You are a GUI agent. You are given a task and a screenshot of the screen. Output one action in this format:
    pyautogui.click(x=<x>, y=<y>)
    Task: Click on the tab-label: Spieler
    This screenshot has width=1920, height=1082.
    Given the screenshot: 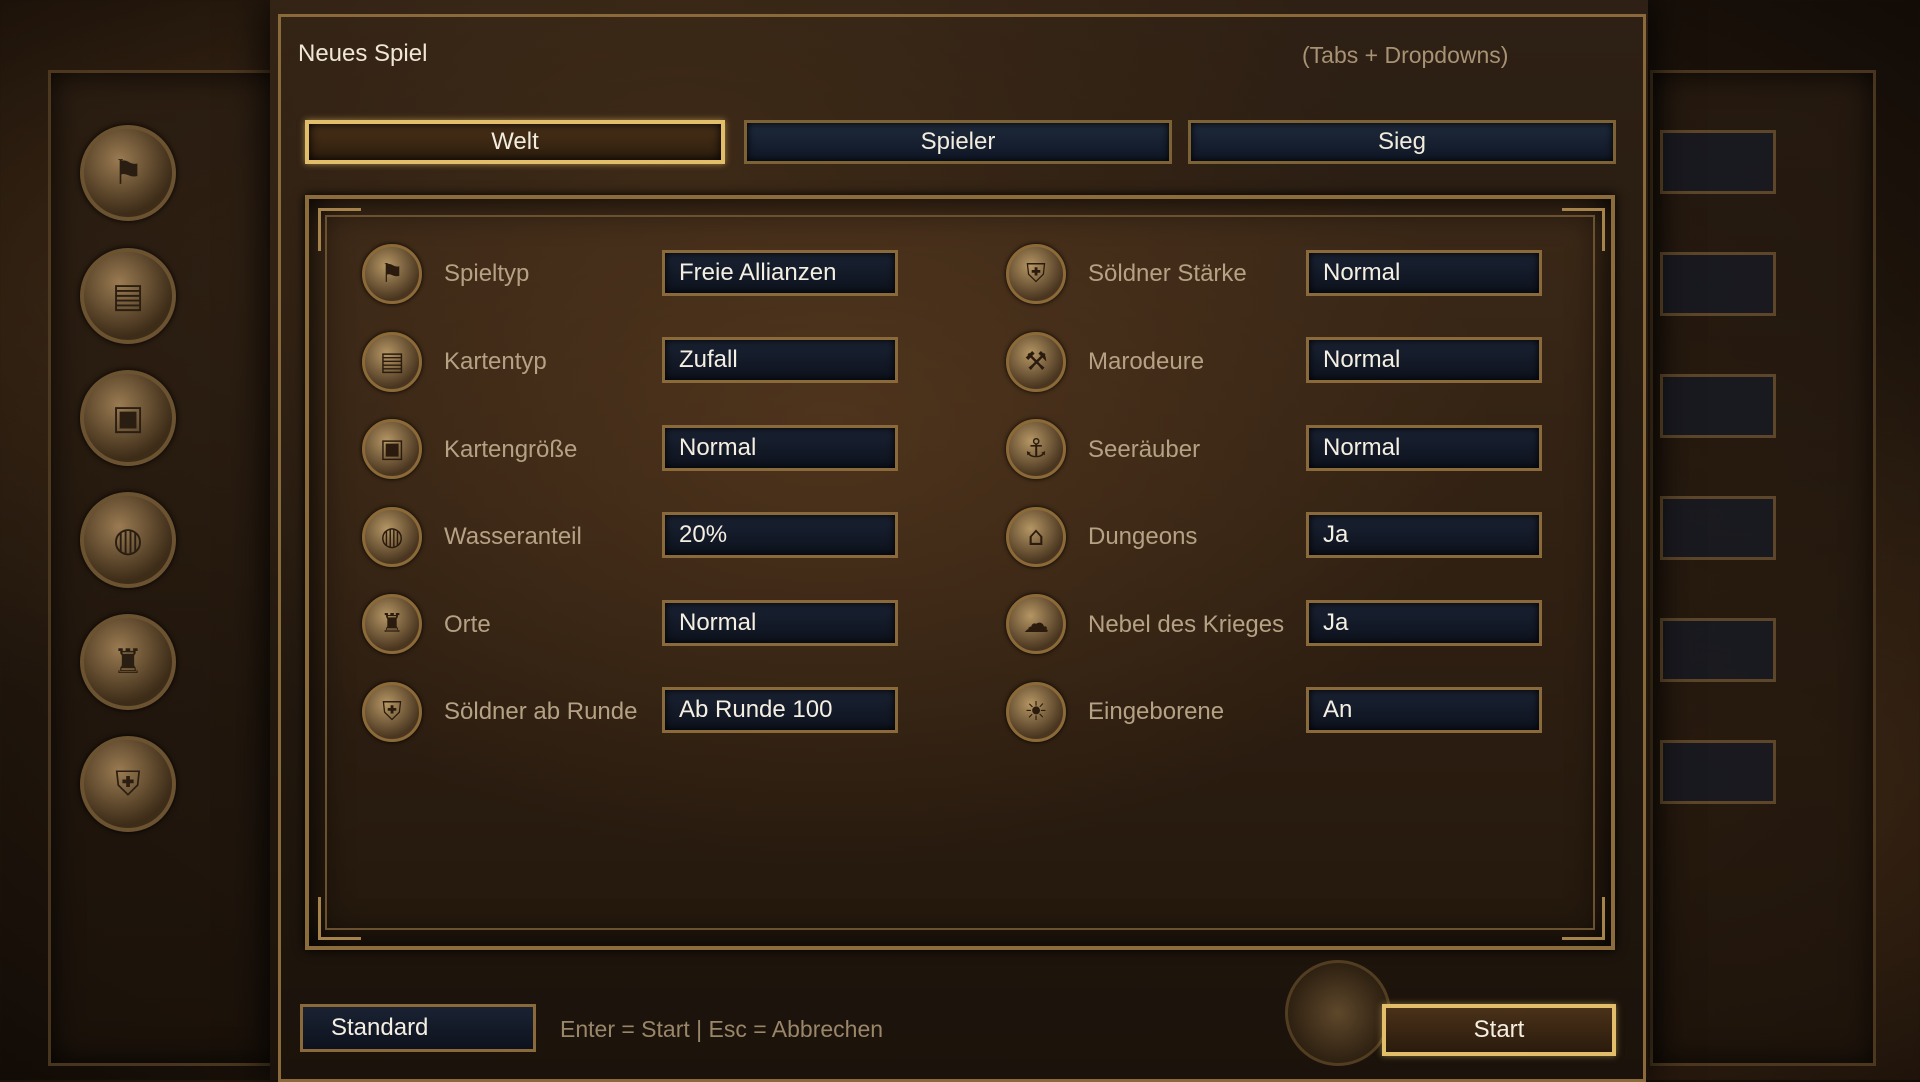 What is the action you would take?
    pyautogui.click(x=958, y=141)
    